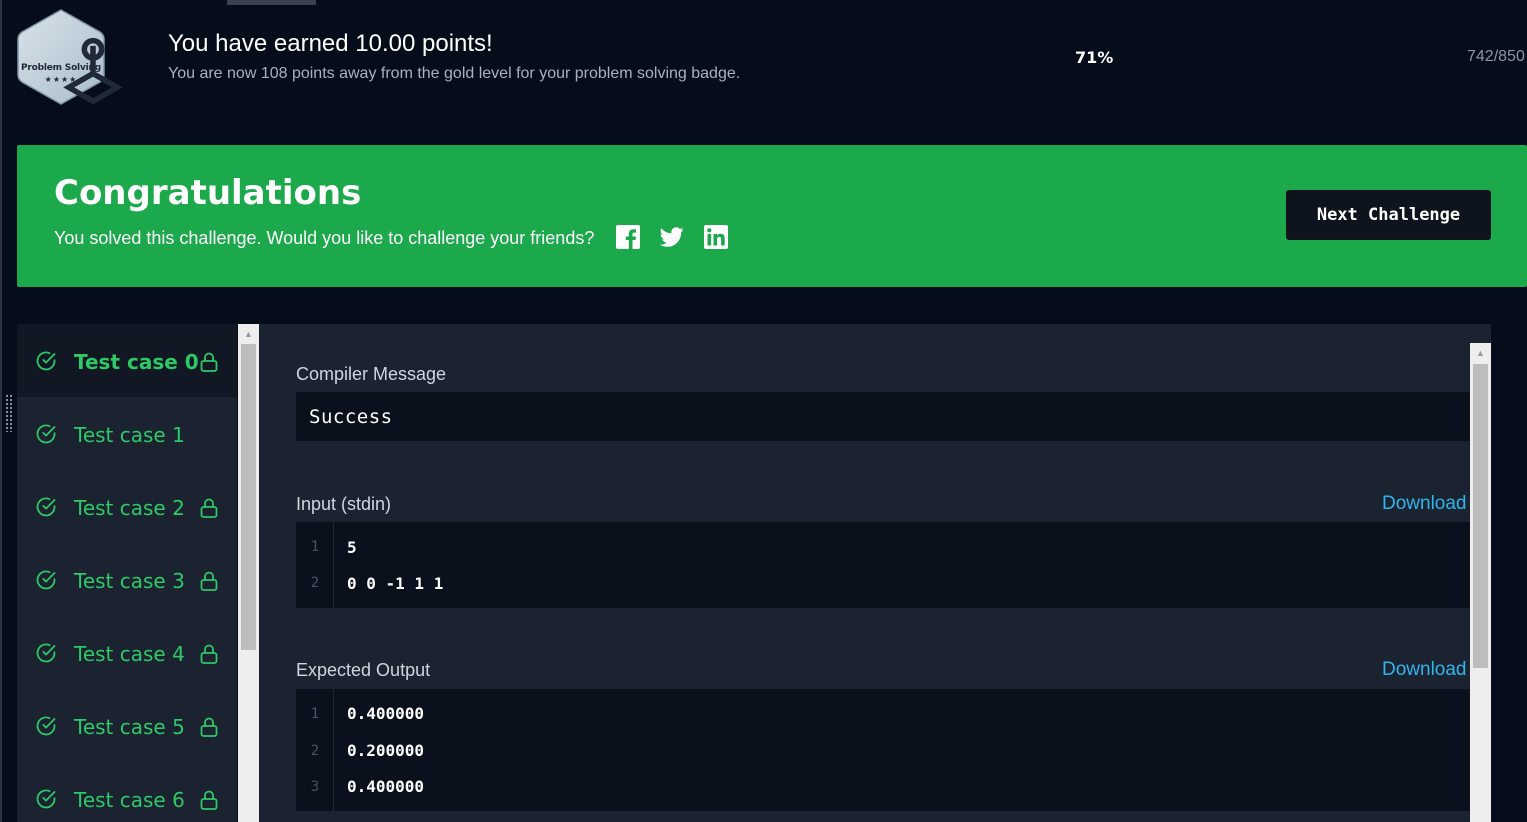 The image size is (1527, 822). I want to click on test-case-label: Test case 4, so click(129, 654).